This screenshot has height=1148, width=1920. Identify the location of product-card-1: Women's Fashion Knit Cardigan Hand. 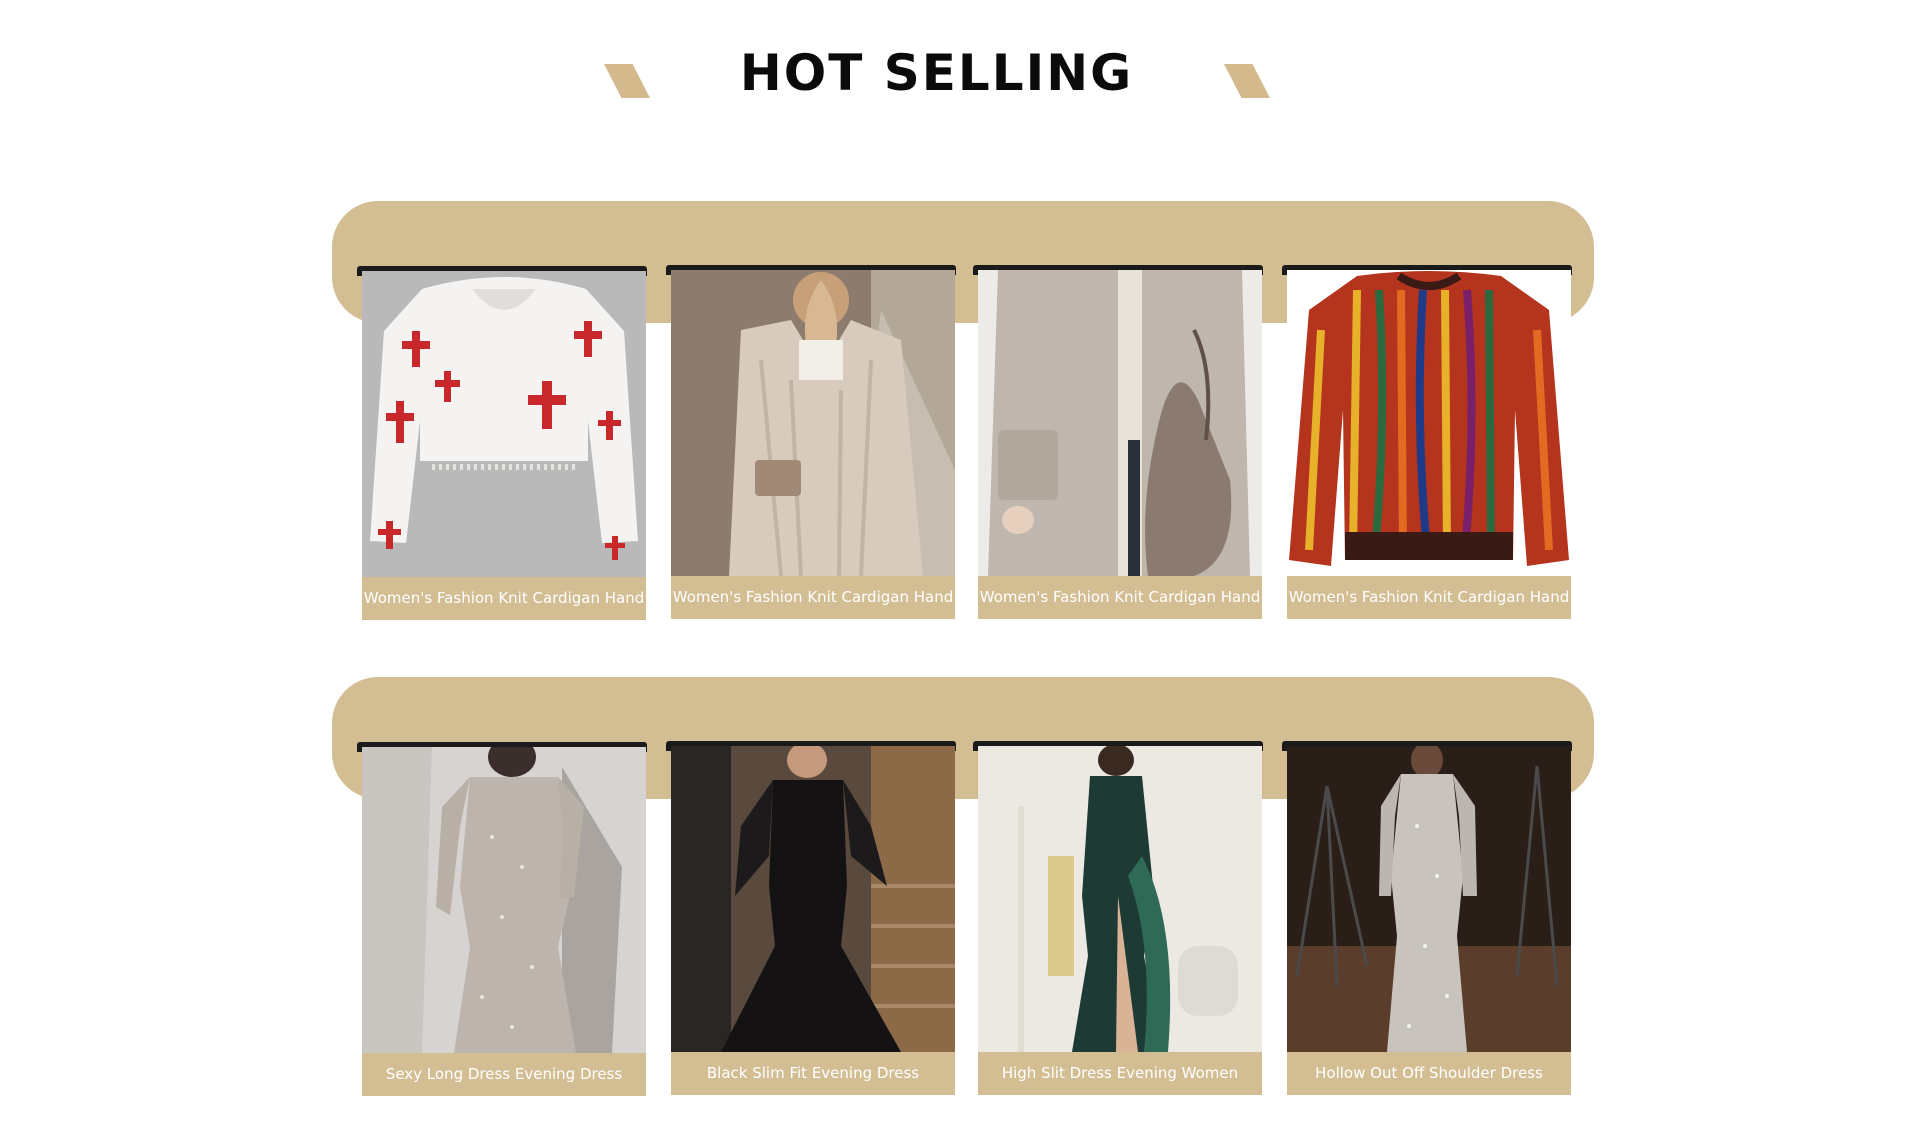
(504, 446).